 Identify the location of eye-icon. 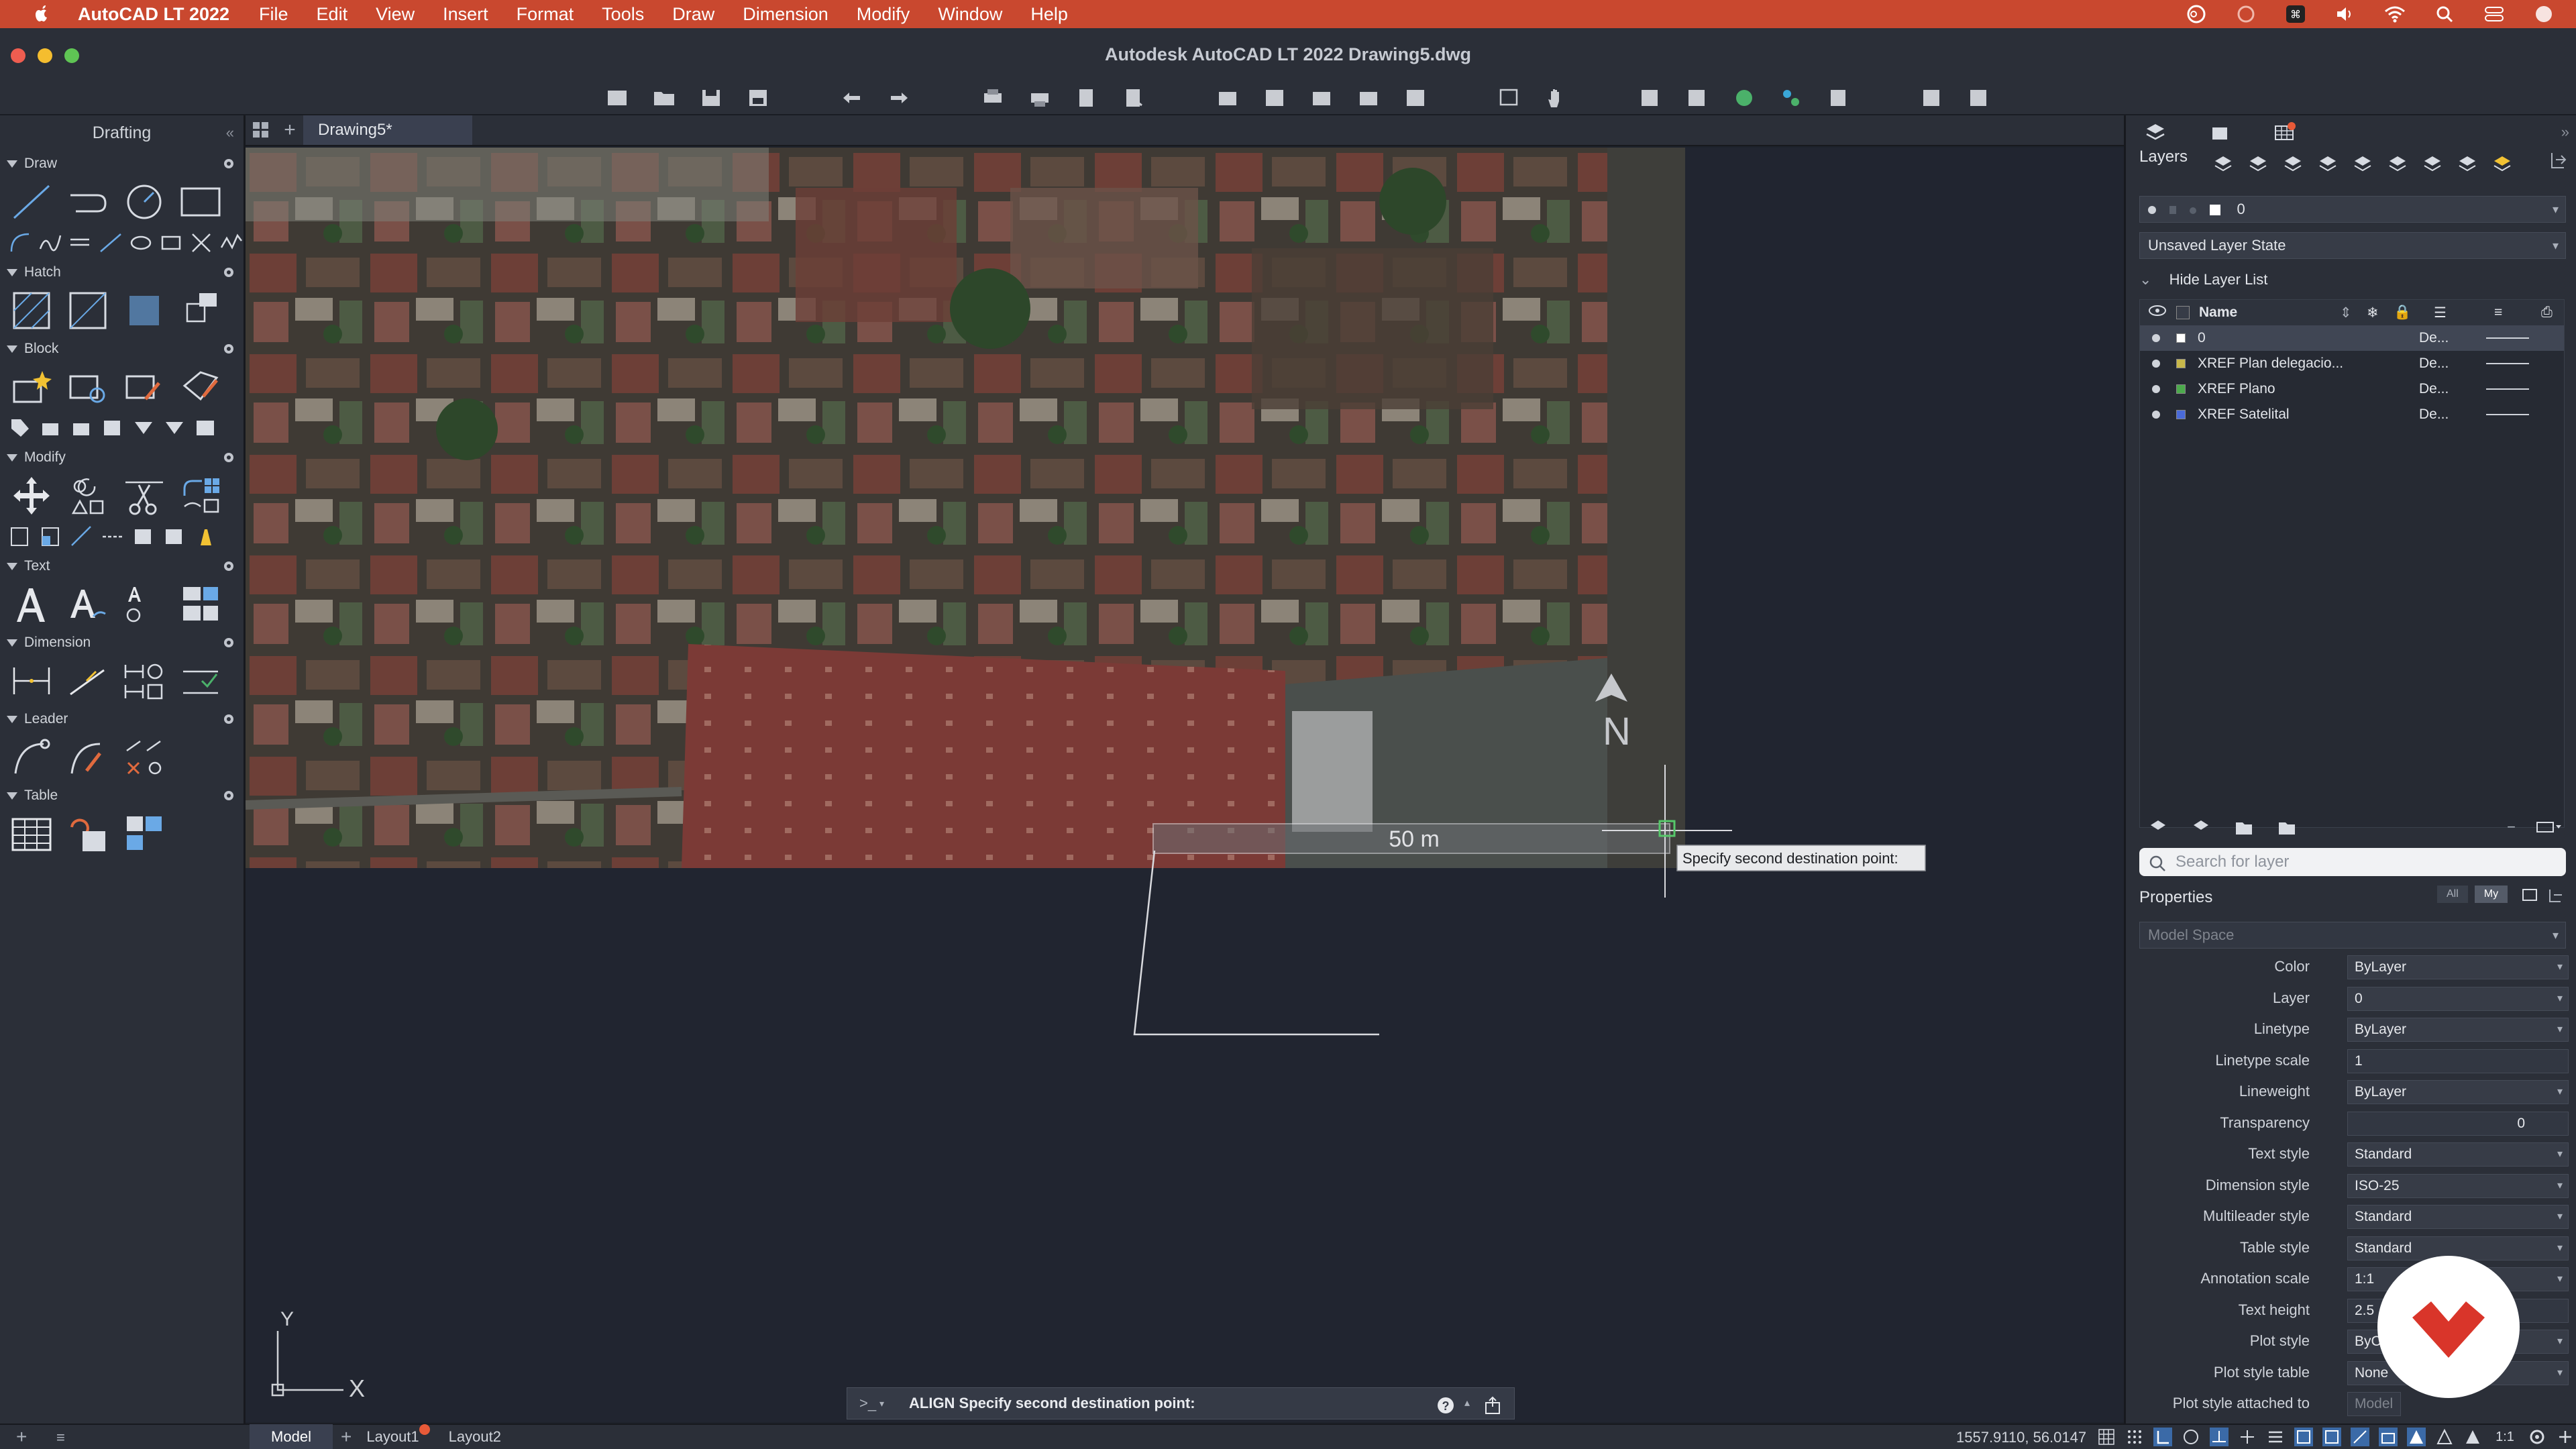
(2157, 313).